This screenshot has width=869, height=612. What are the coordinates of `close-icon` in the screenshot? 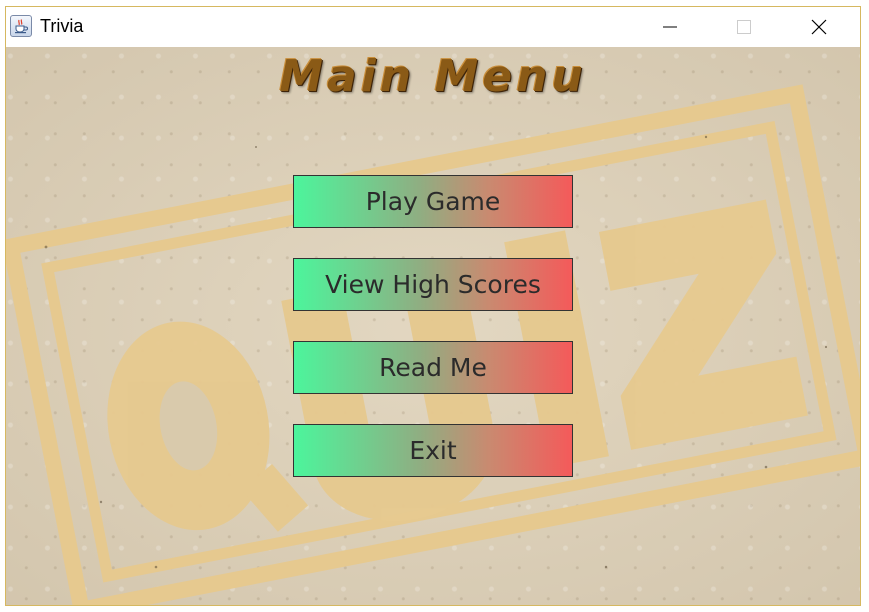 It's located at (819, 27).